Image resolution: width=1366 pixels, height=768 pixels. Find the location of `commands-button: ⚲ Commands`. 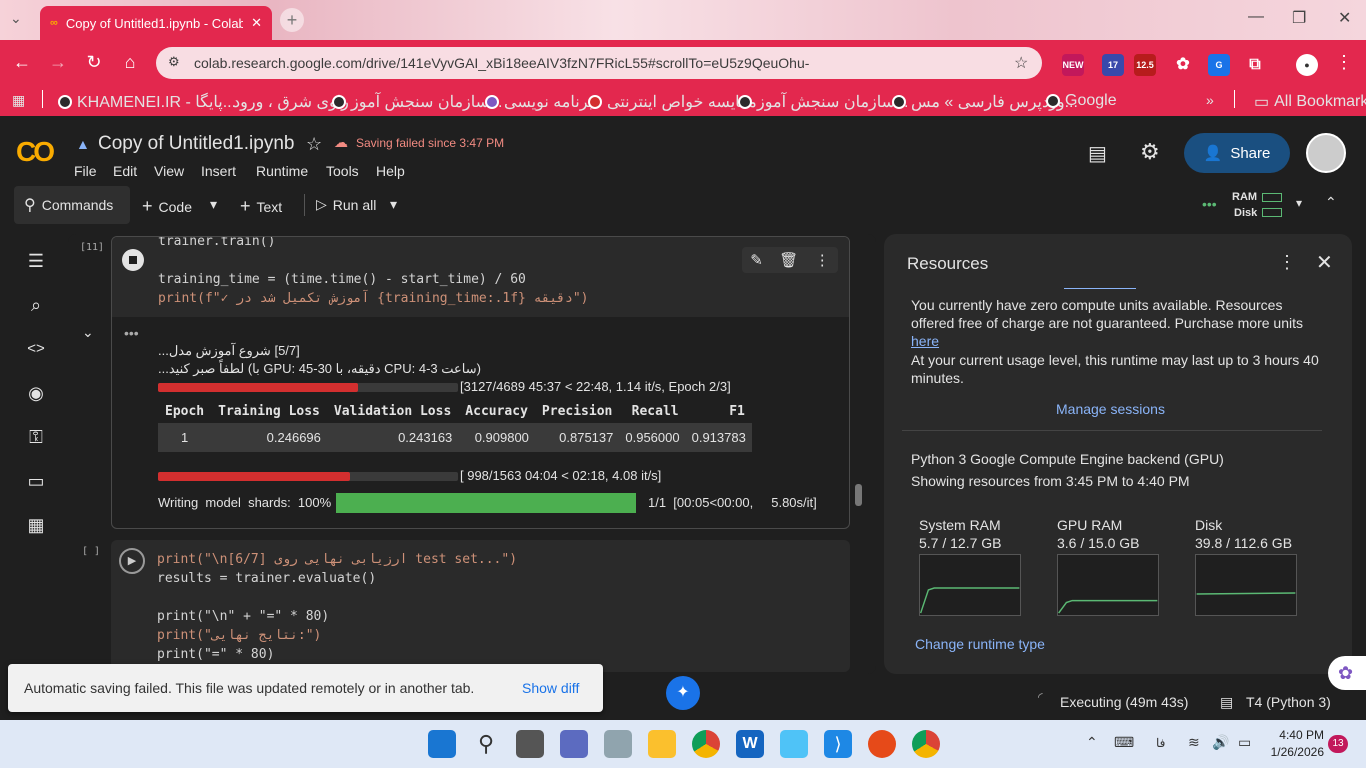

commands-button: ⚲ Commands is located at coordinates (72, 205).